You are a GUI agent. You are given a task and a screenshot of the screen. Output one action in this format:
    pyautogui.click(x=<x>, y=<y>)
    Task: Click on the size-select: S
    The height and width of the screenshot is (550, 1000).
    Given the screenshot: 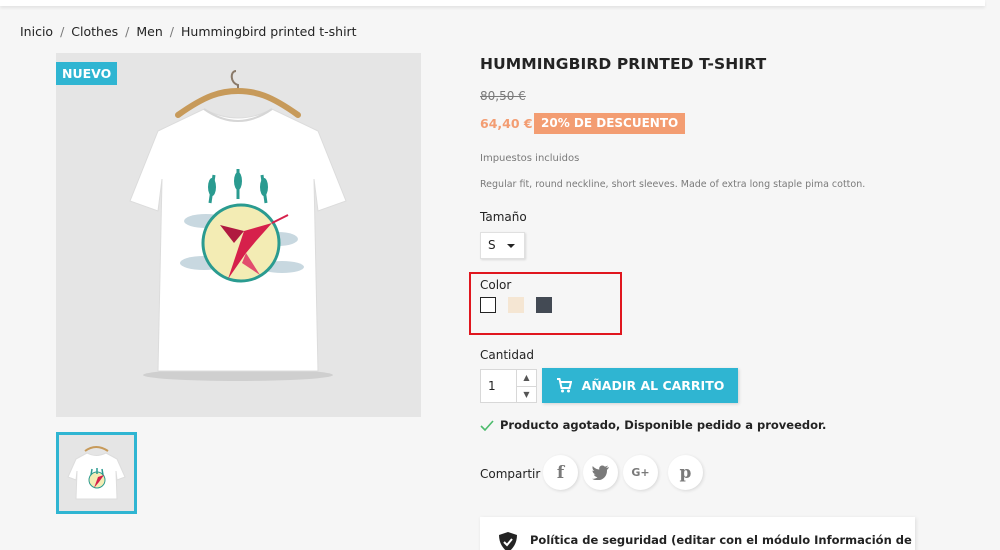 What is the action you would take?
    pyautogui.click(x=502, y=245)
    